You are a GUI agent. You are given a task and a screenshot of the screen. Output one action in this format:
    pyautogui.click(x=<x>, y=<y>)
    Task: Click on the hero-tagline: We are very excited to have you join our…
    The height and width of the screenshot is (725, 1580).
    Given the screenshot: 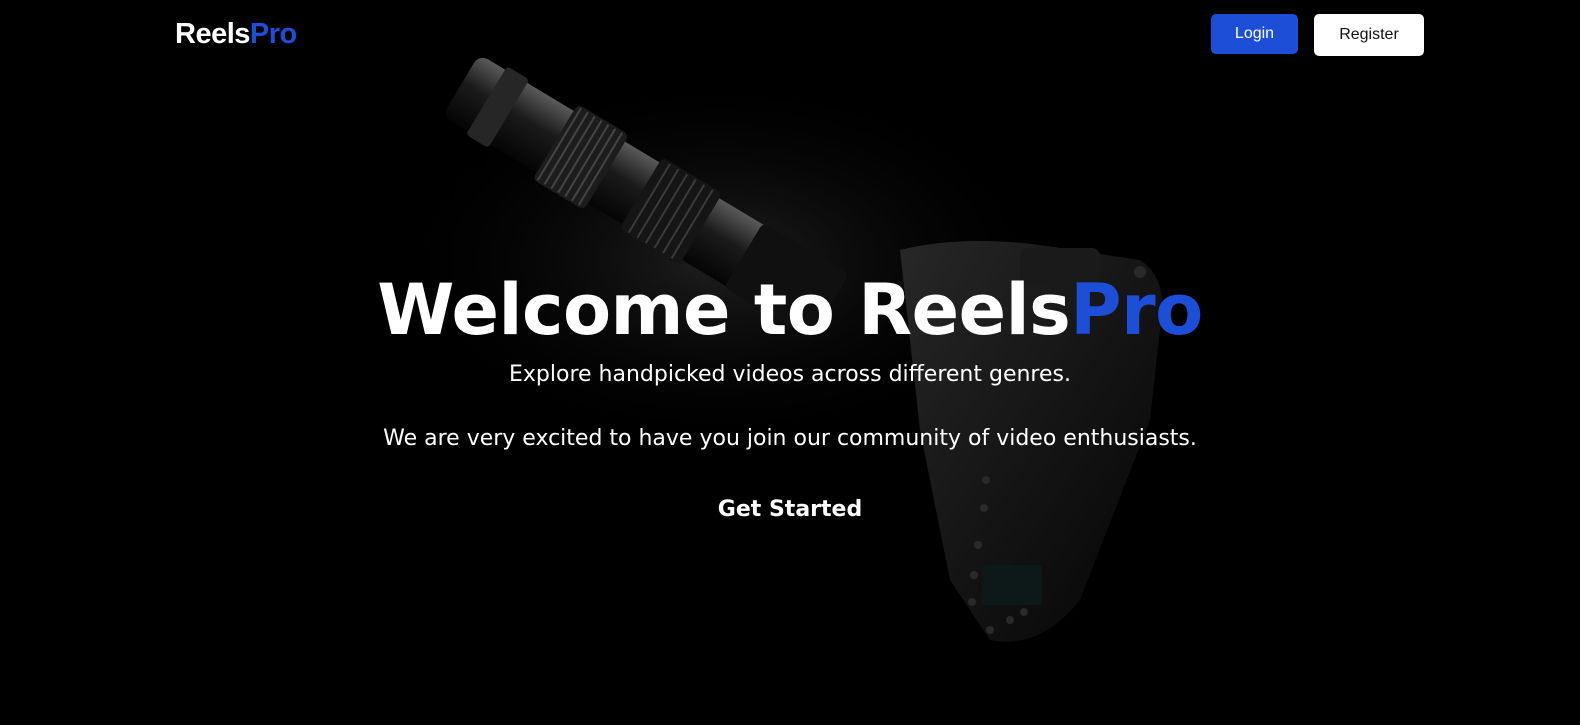 What is the action you would take?
    pyautogui.click(x=790, y=438)
    